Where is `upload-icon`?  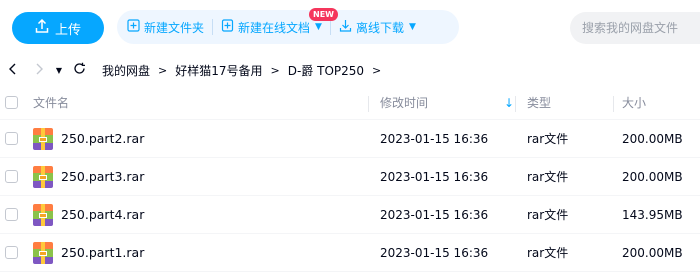
upload-icon is located at coordinates (42, 27).